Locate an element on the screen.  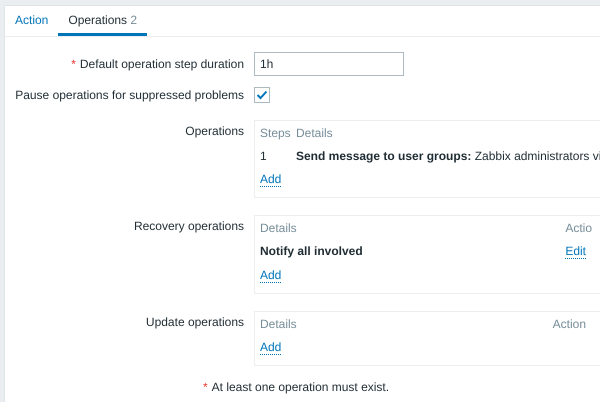
field-label: Default operation step duration is located at coordinates (162, 64).